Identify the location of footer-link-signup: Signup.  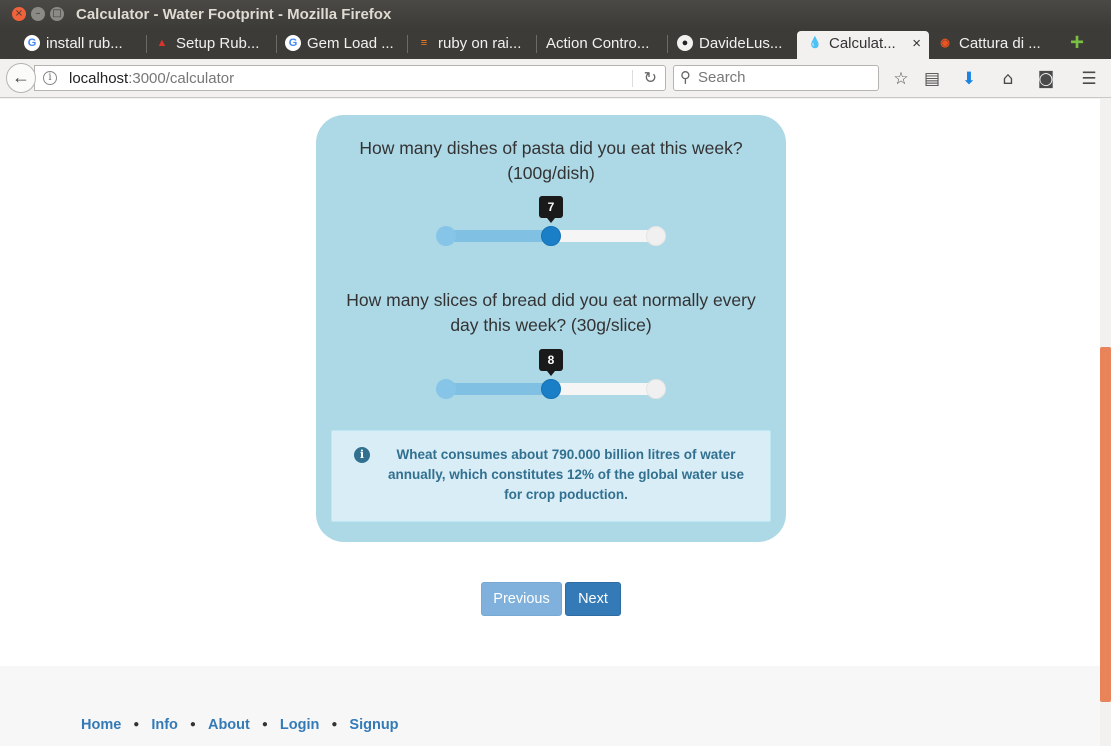
(373, 725).